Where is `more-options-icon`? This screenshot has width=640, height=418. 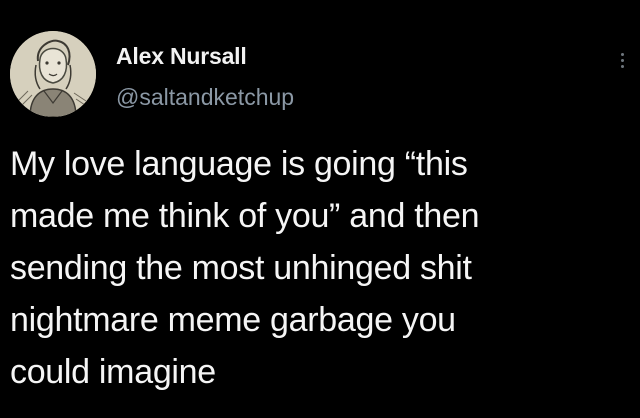
more-options-icon is located at coordinates (622, 60).